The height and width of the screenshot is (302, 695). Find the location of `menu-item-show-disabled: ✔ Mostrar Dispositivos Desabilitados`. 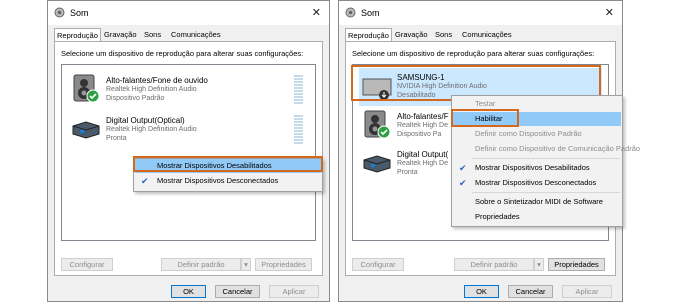

menu-item-show-disabled: ✔ Mostrar Dispositivos Desabilitados is located at coordinates (537, 168).